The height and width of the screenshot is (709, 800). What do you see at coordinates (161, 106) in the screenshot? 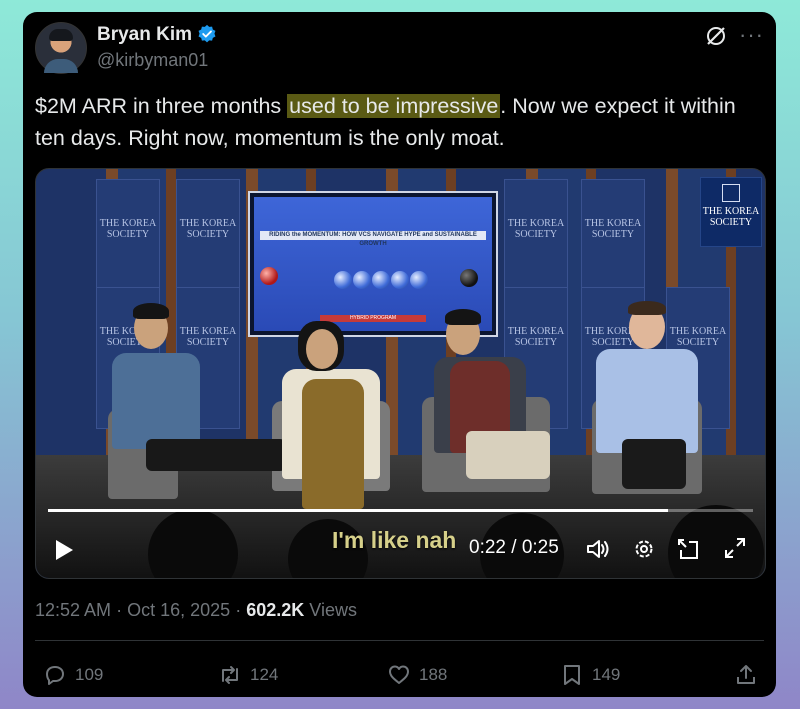
I see `tweet-text-part: $2M ARR in three months` at bounding box center [161, 106].